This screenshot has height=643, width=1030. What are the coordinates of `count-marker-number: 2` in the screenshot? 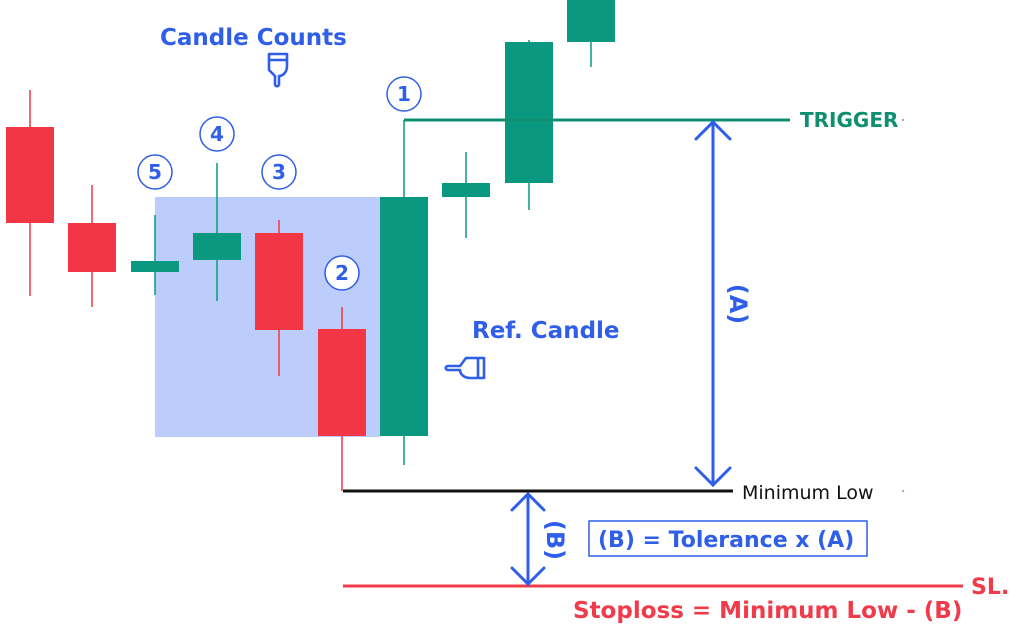 It's located at (342, 273).